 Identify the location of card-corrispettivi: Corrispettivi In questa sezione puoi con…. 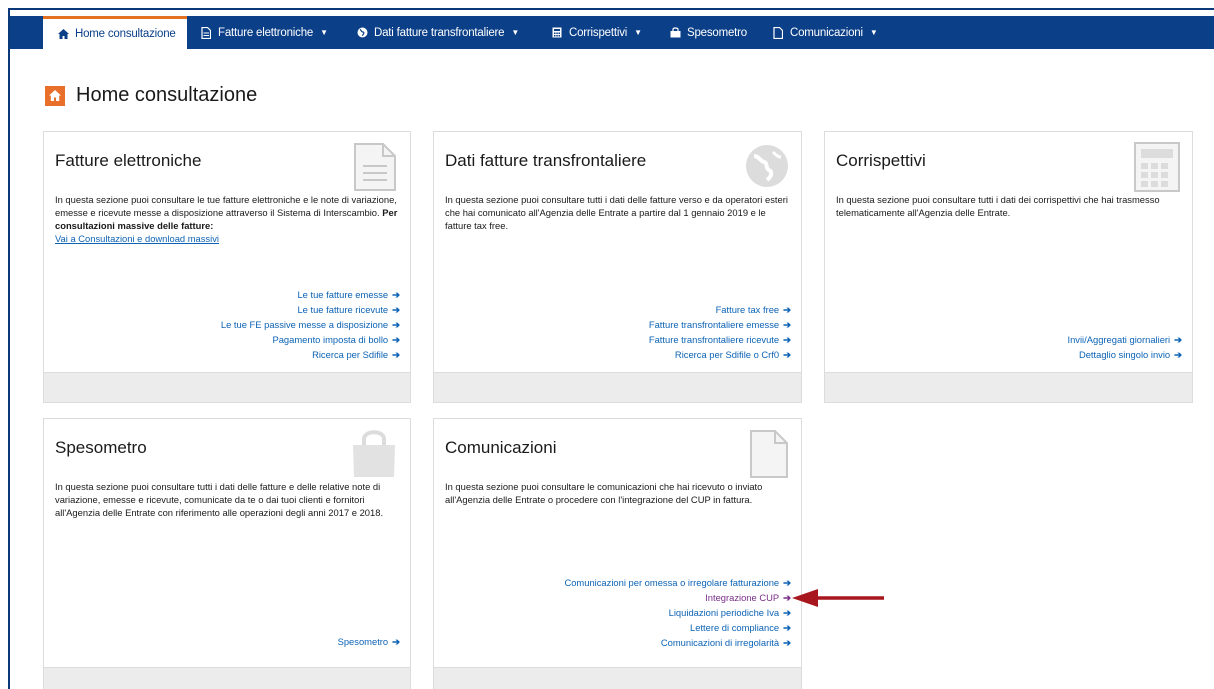
(1008, 267).